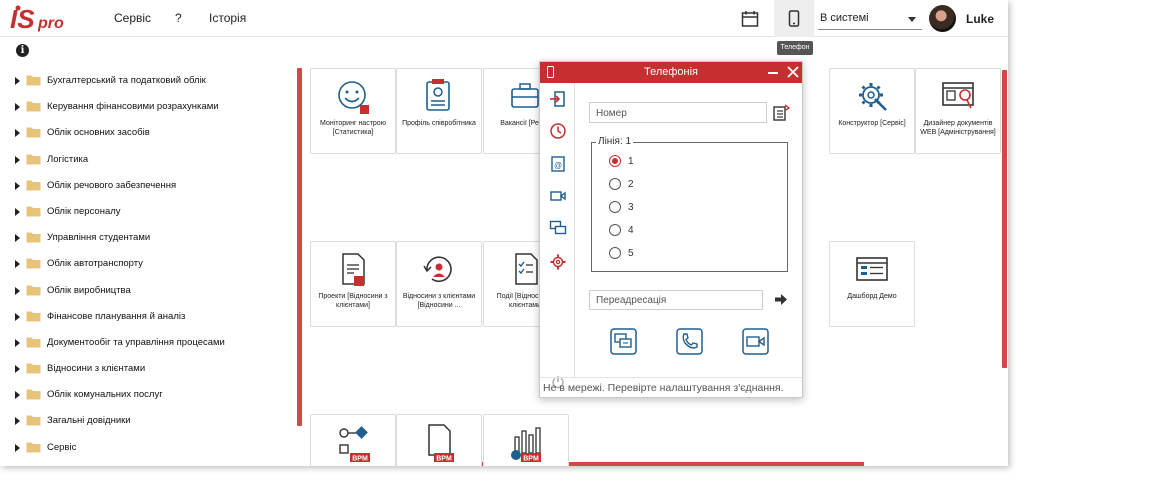 The width and height of the screenshot is (1174, 486). I want to click on phone-button, so click(794, 18).